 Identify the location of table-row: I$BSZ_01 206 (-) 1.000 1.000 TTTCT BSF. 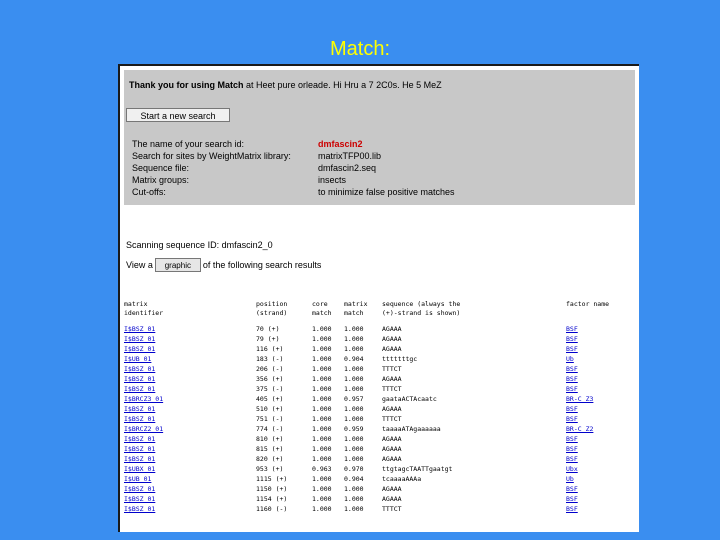
(379, 369).